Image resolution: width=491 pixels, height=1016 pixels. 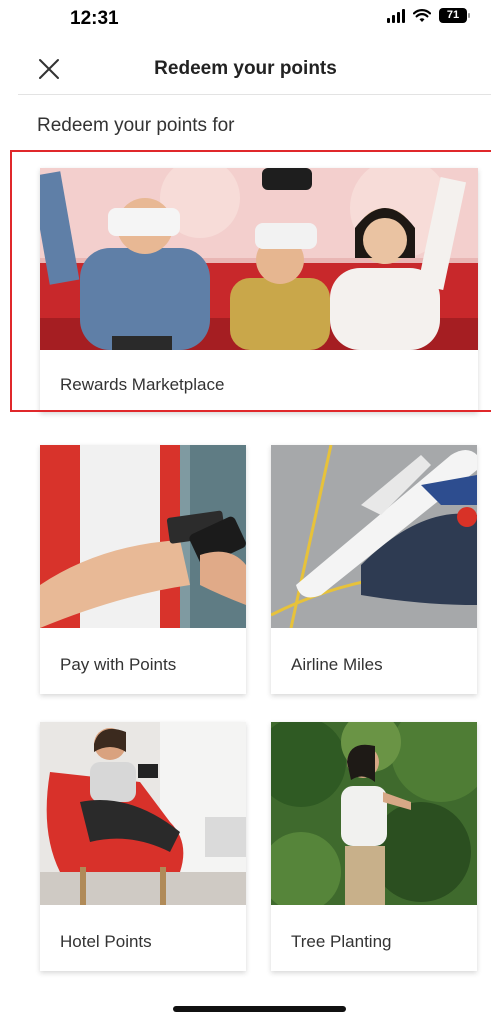 I want to click on status-time: 12:31, so click(x=94, y=18).